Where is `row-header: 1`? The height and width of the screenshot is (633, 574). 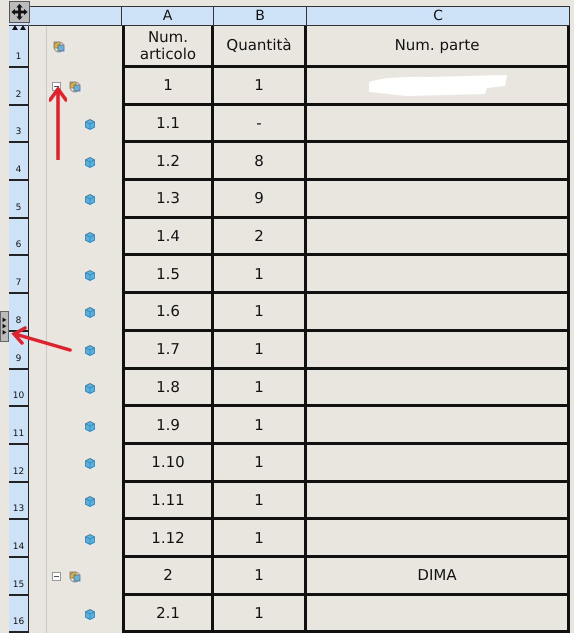
row-header: 1 is located at coordinates (19, 47).